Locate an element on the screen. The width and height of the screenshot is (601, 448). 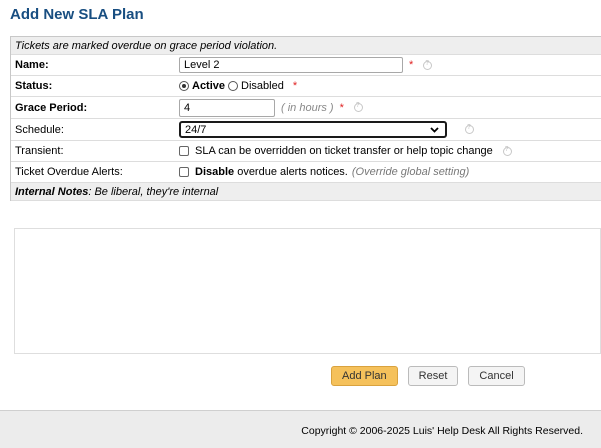
add-plan-button: Add Plan is located at coordinates (364, 376).